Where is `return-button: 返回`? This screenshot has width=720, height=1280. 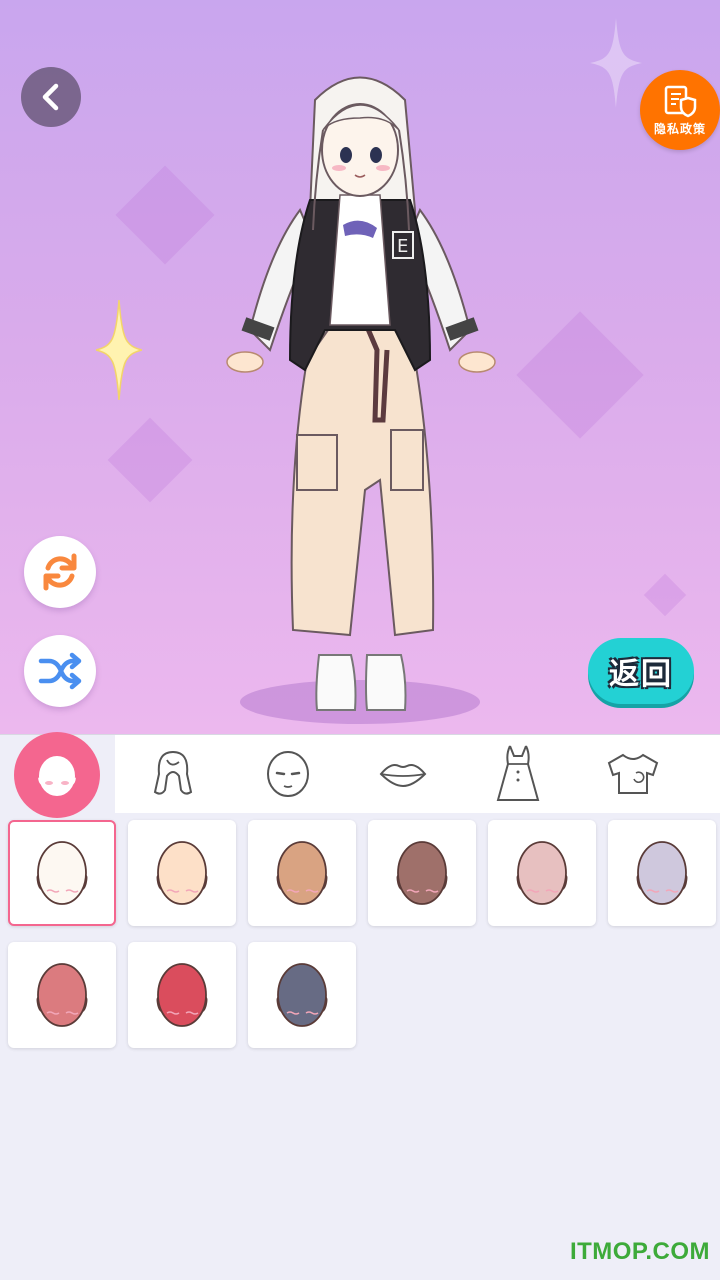
return-button: 返回 is located at coordinates (641, 671).